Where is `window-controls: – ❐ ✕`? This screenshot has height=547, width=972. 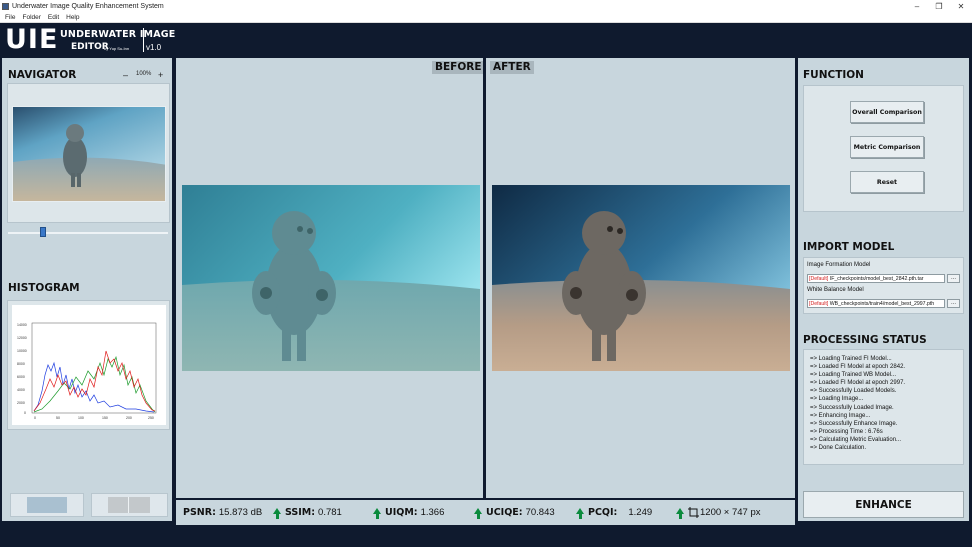
window-controls: – ❐ ✕ is located at coordinates (939, 6).